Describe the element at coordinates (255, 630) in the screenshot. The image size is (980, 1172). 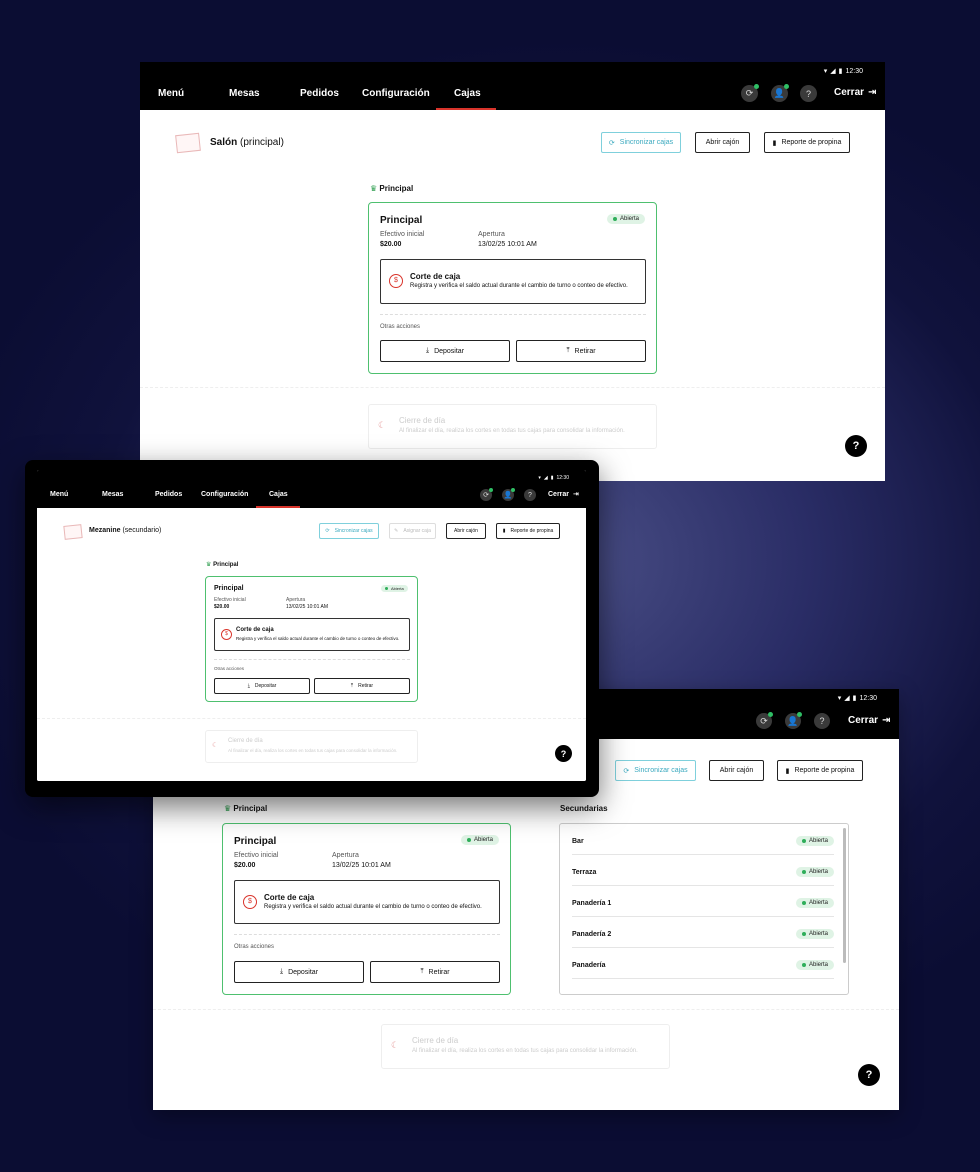
I see `cash-cut-title: Corte de caja` at that location.